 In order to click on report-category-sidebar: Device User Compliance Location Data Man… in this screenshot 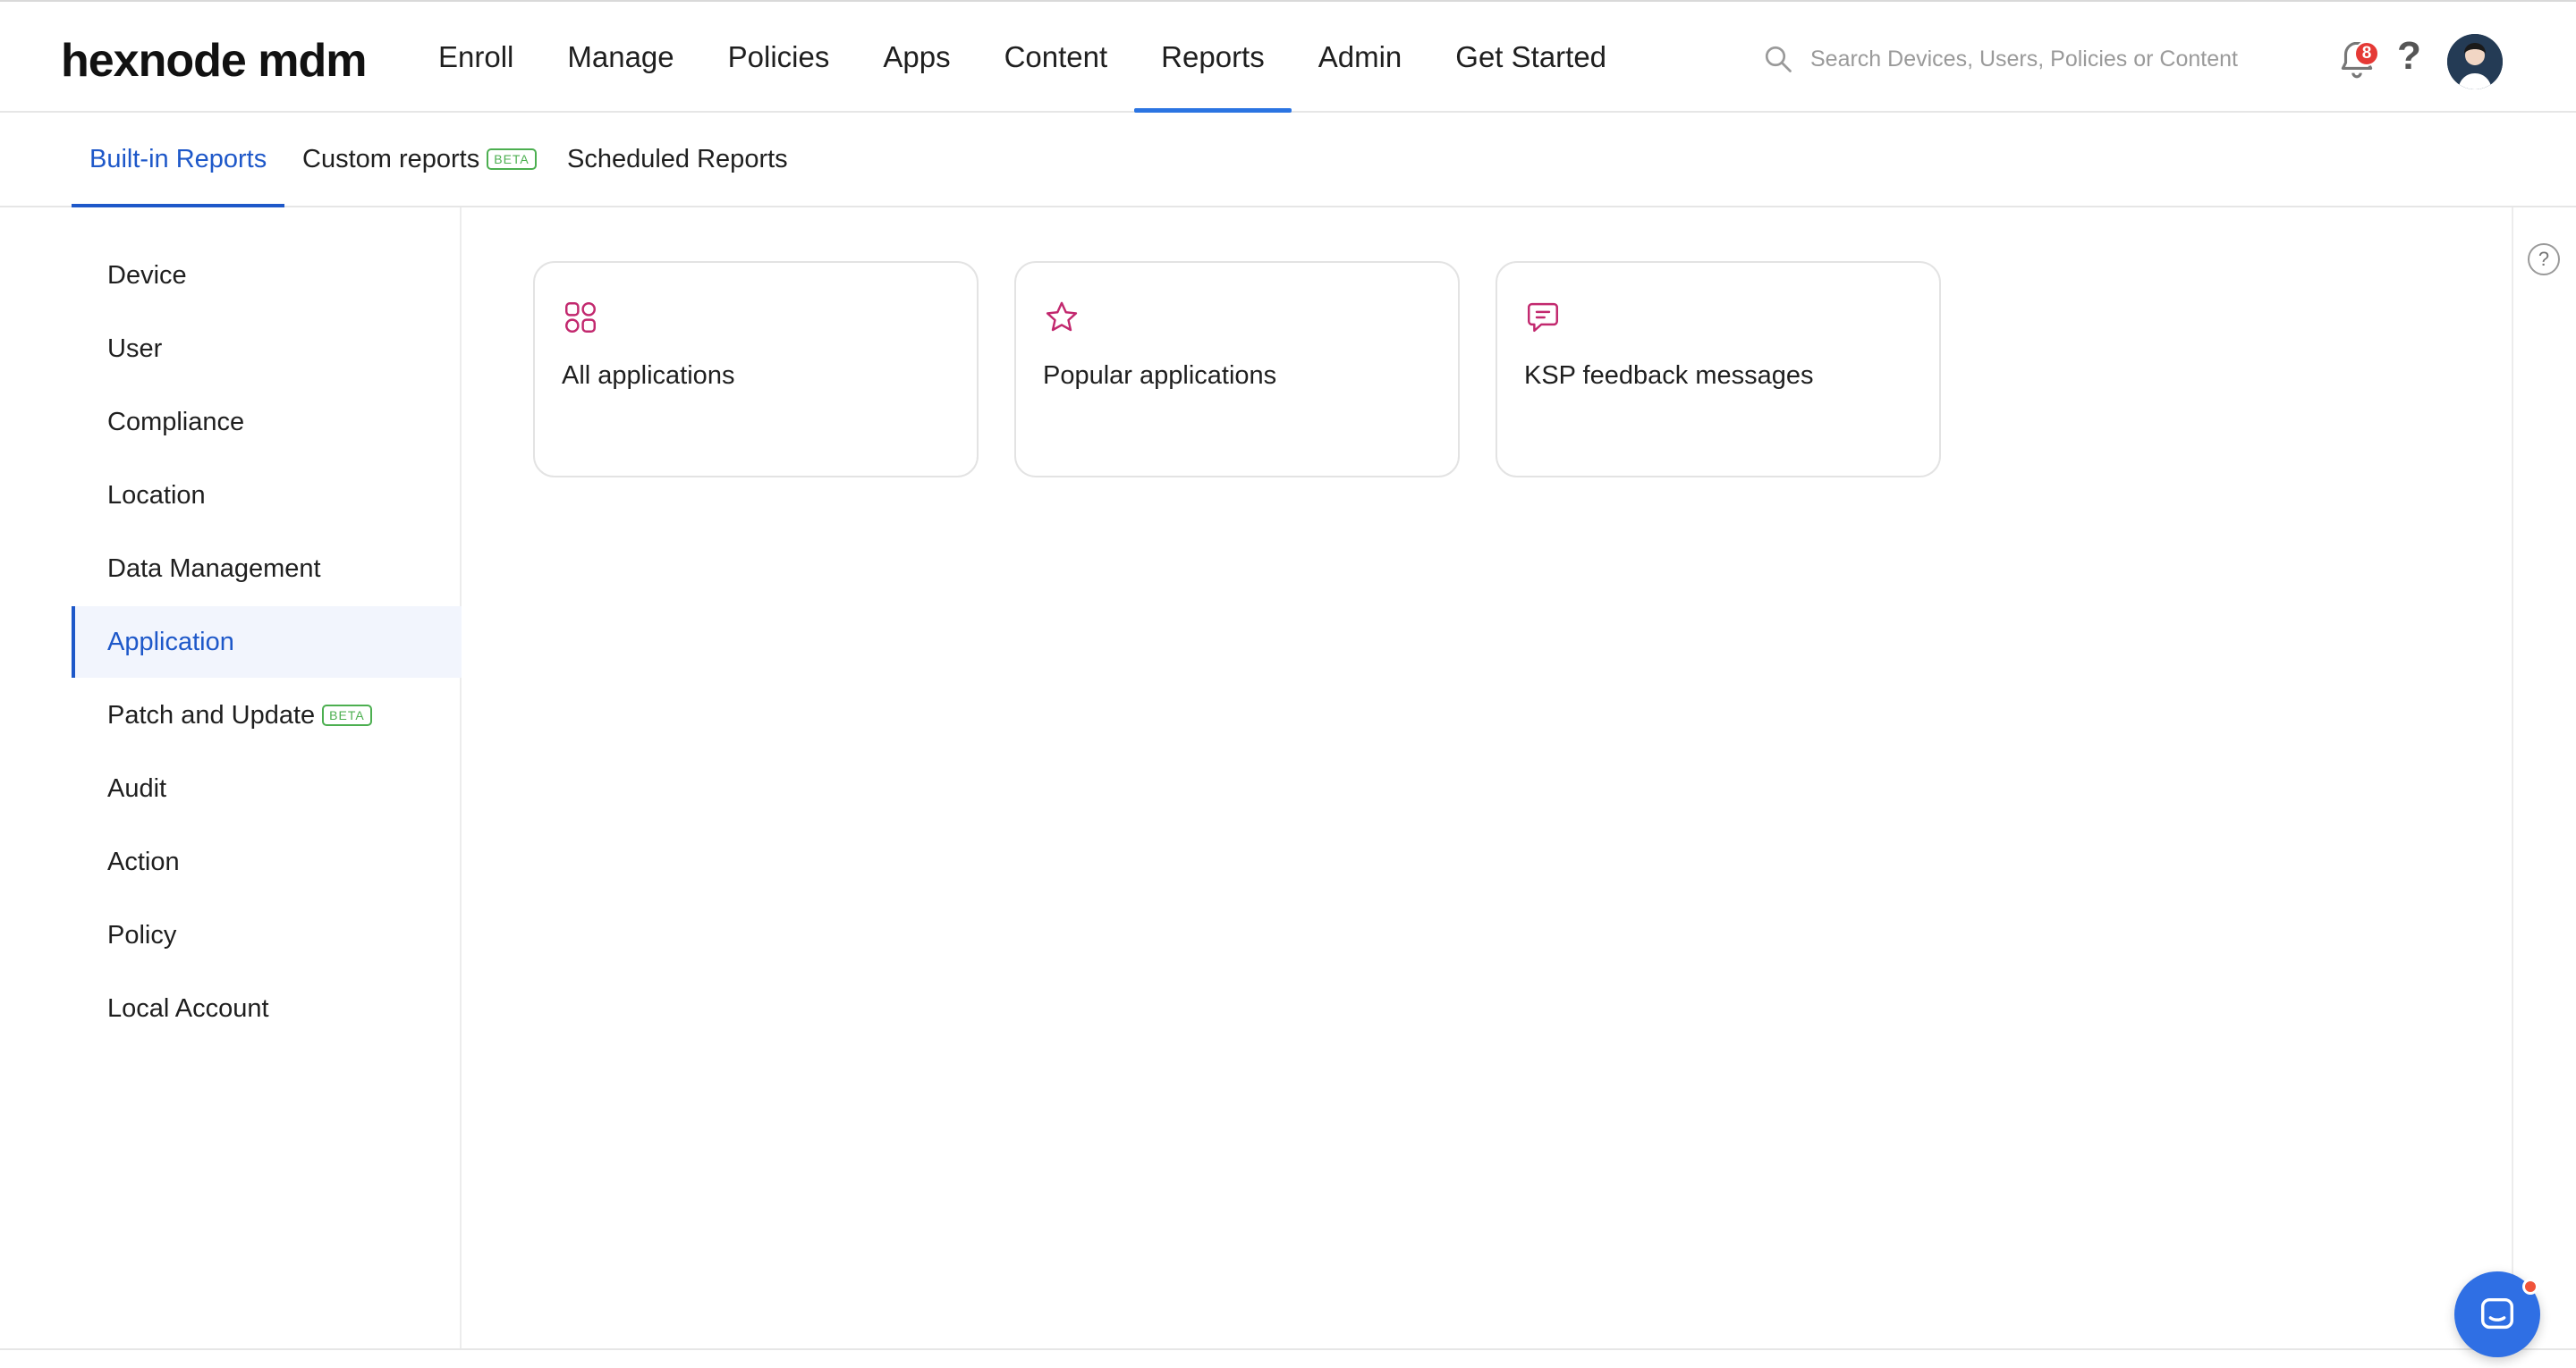, I will do `click(231, 778)`.